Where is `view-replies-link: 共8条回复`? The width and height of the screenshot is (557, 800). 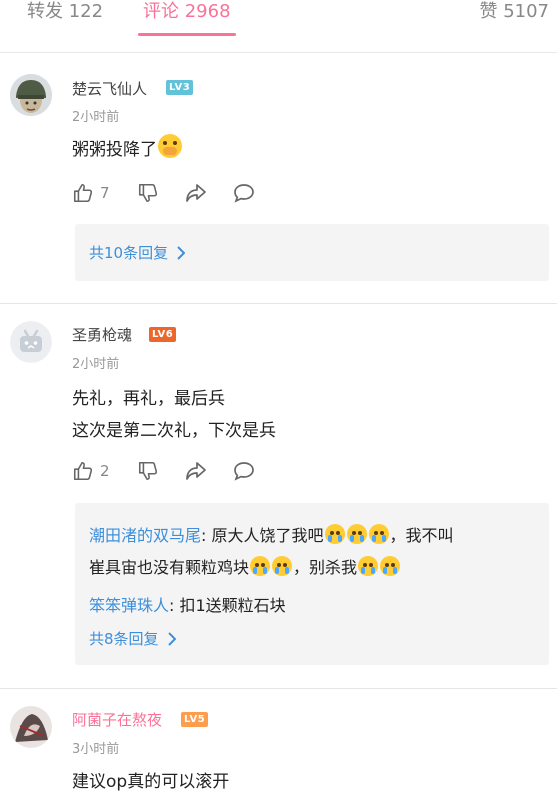
view-replies-link: 共8条回复 is located at coordinates (132, 638).